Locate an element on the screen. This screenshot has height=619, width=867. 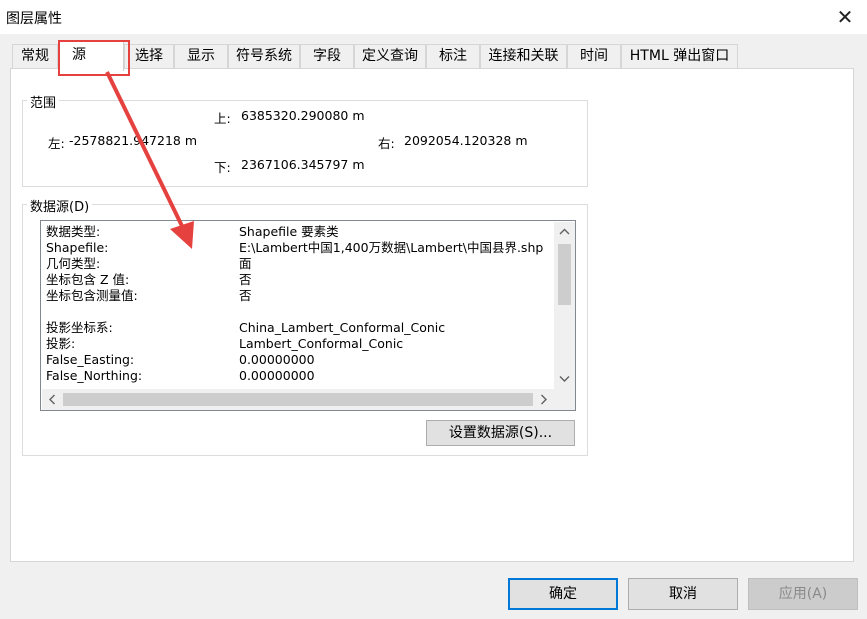
horizontal-scroll-thumb is located at coordinates (298, 399).